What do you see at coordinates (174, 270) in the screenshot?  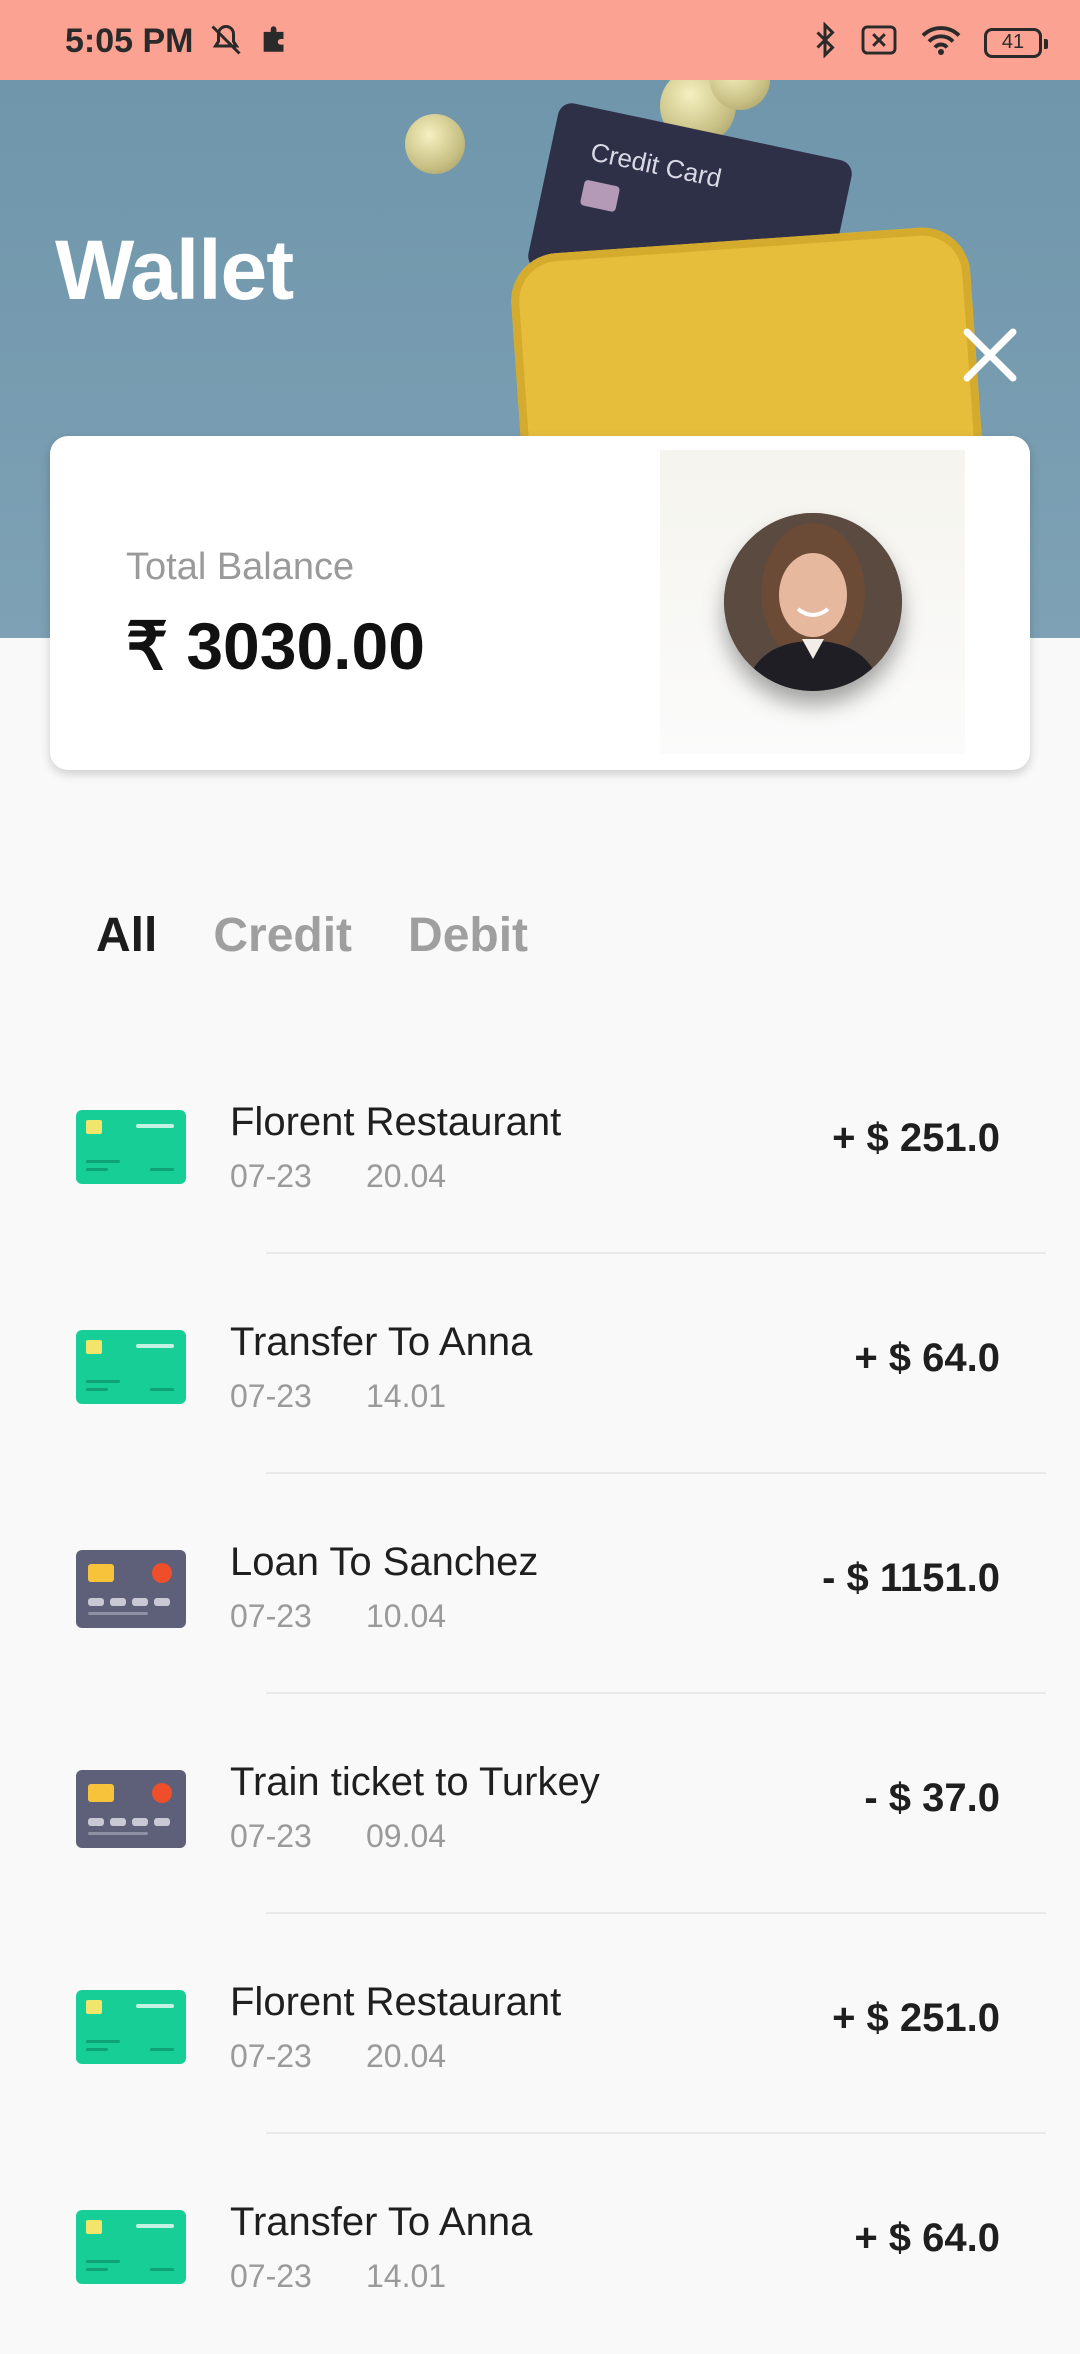 I see `page-title: Wallet` at bounding box center [174, 270].